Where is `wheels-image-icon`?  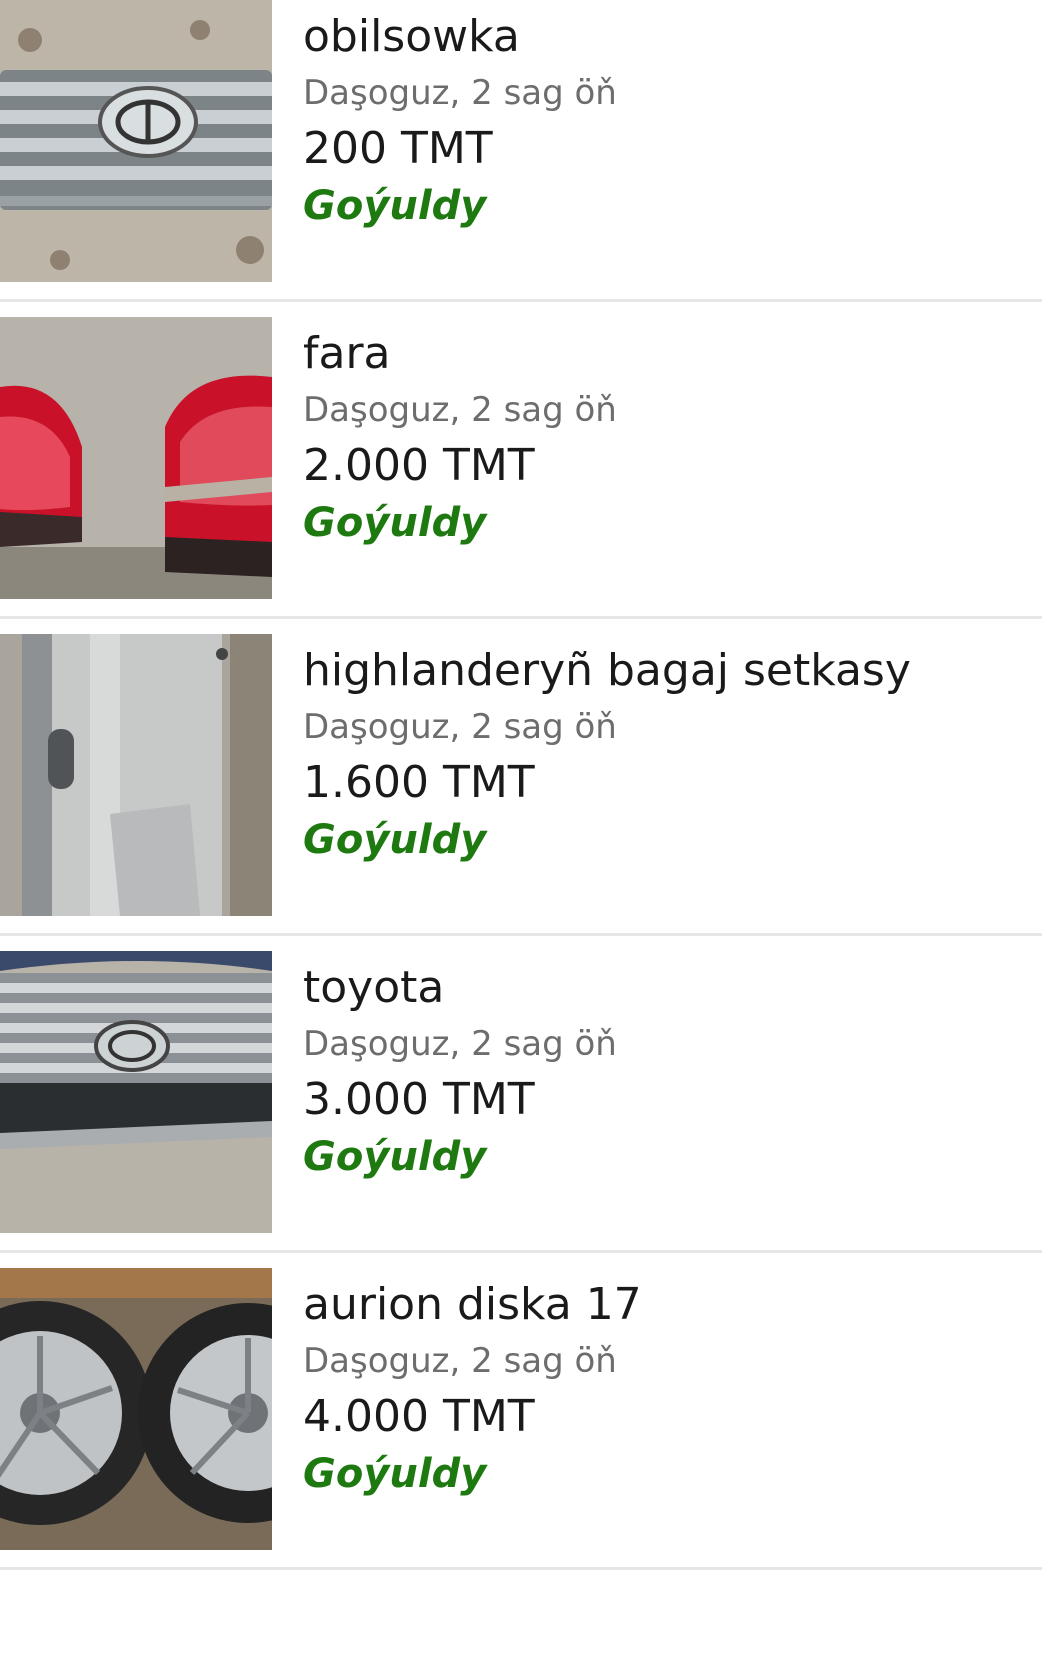
wheels-image-icon is located at coordinates (136, 1409).